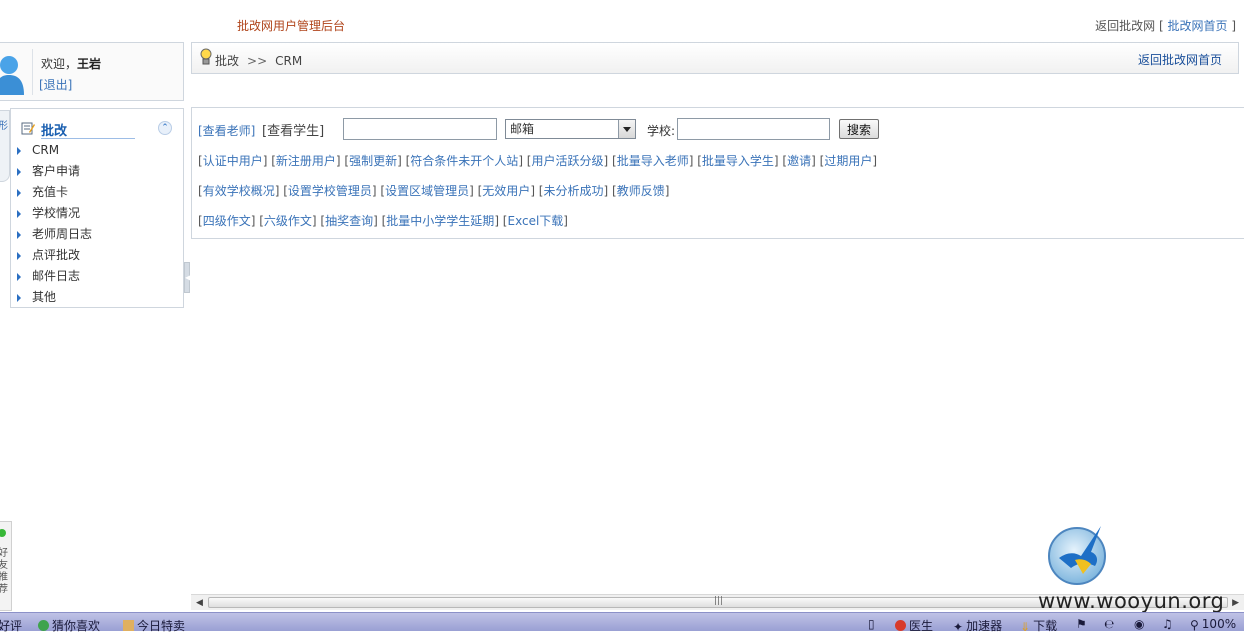  I want to click on menu-item-teacher-weekly-log: 老师周日志, so click(97, 236).